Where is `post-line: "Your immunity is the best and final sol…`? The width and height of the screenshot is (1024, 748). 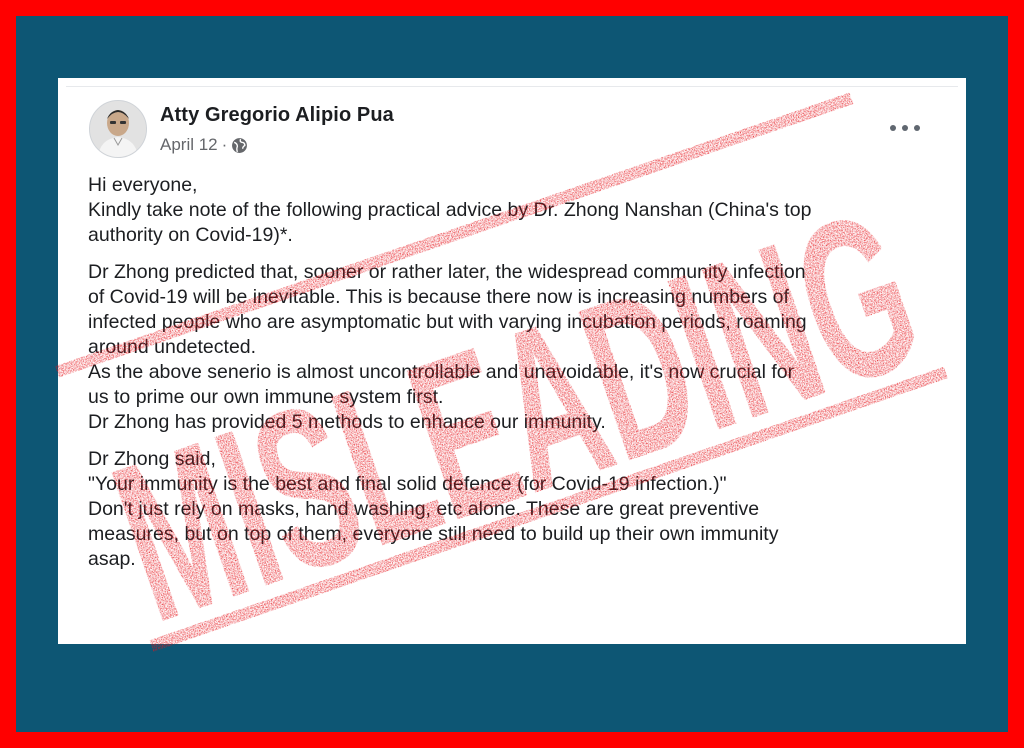
post-line: "Your immunity is the best and final sol… is located at coordinates (407, 484).